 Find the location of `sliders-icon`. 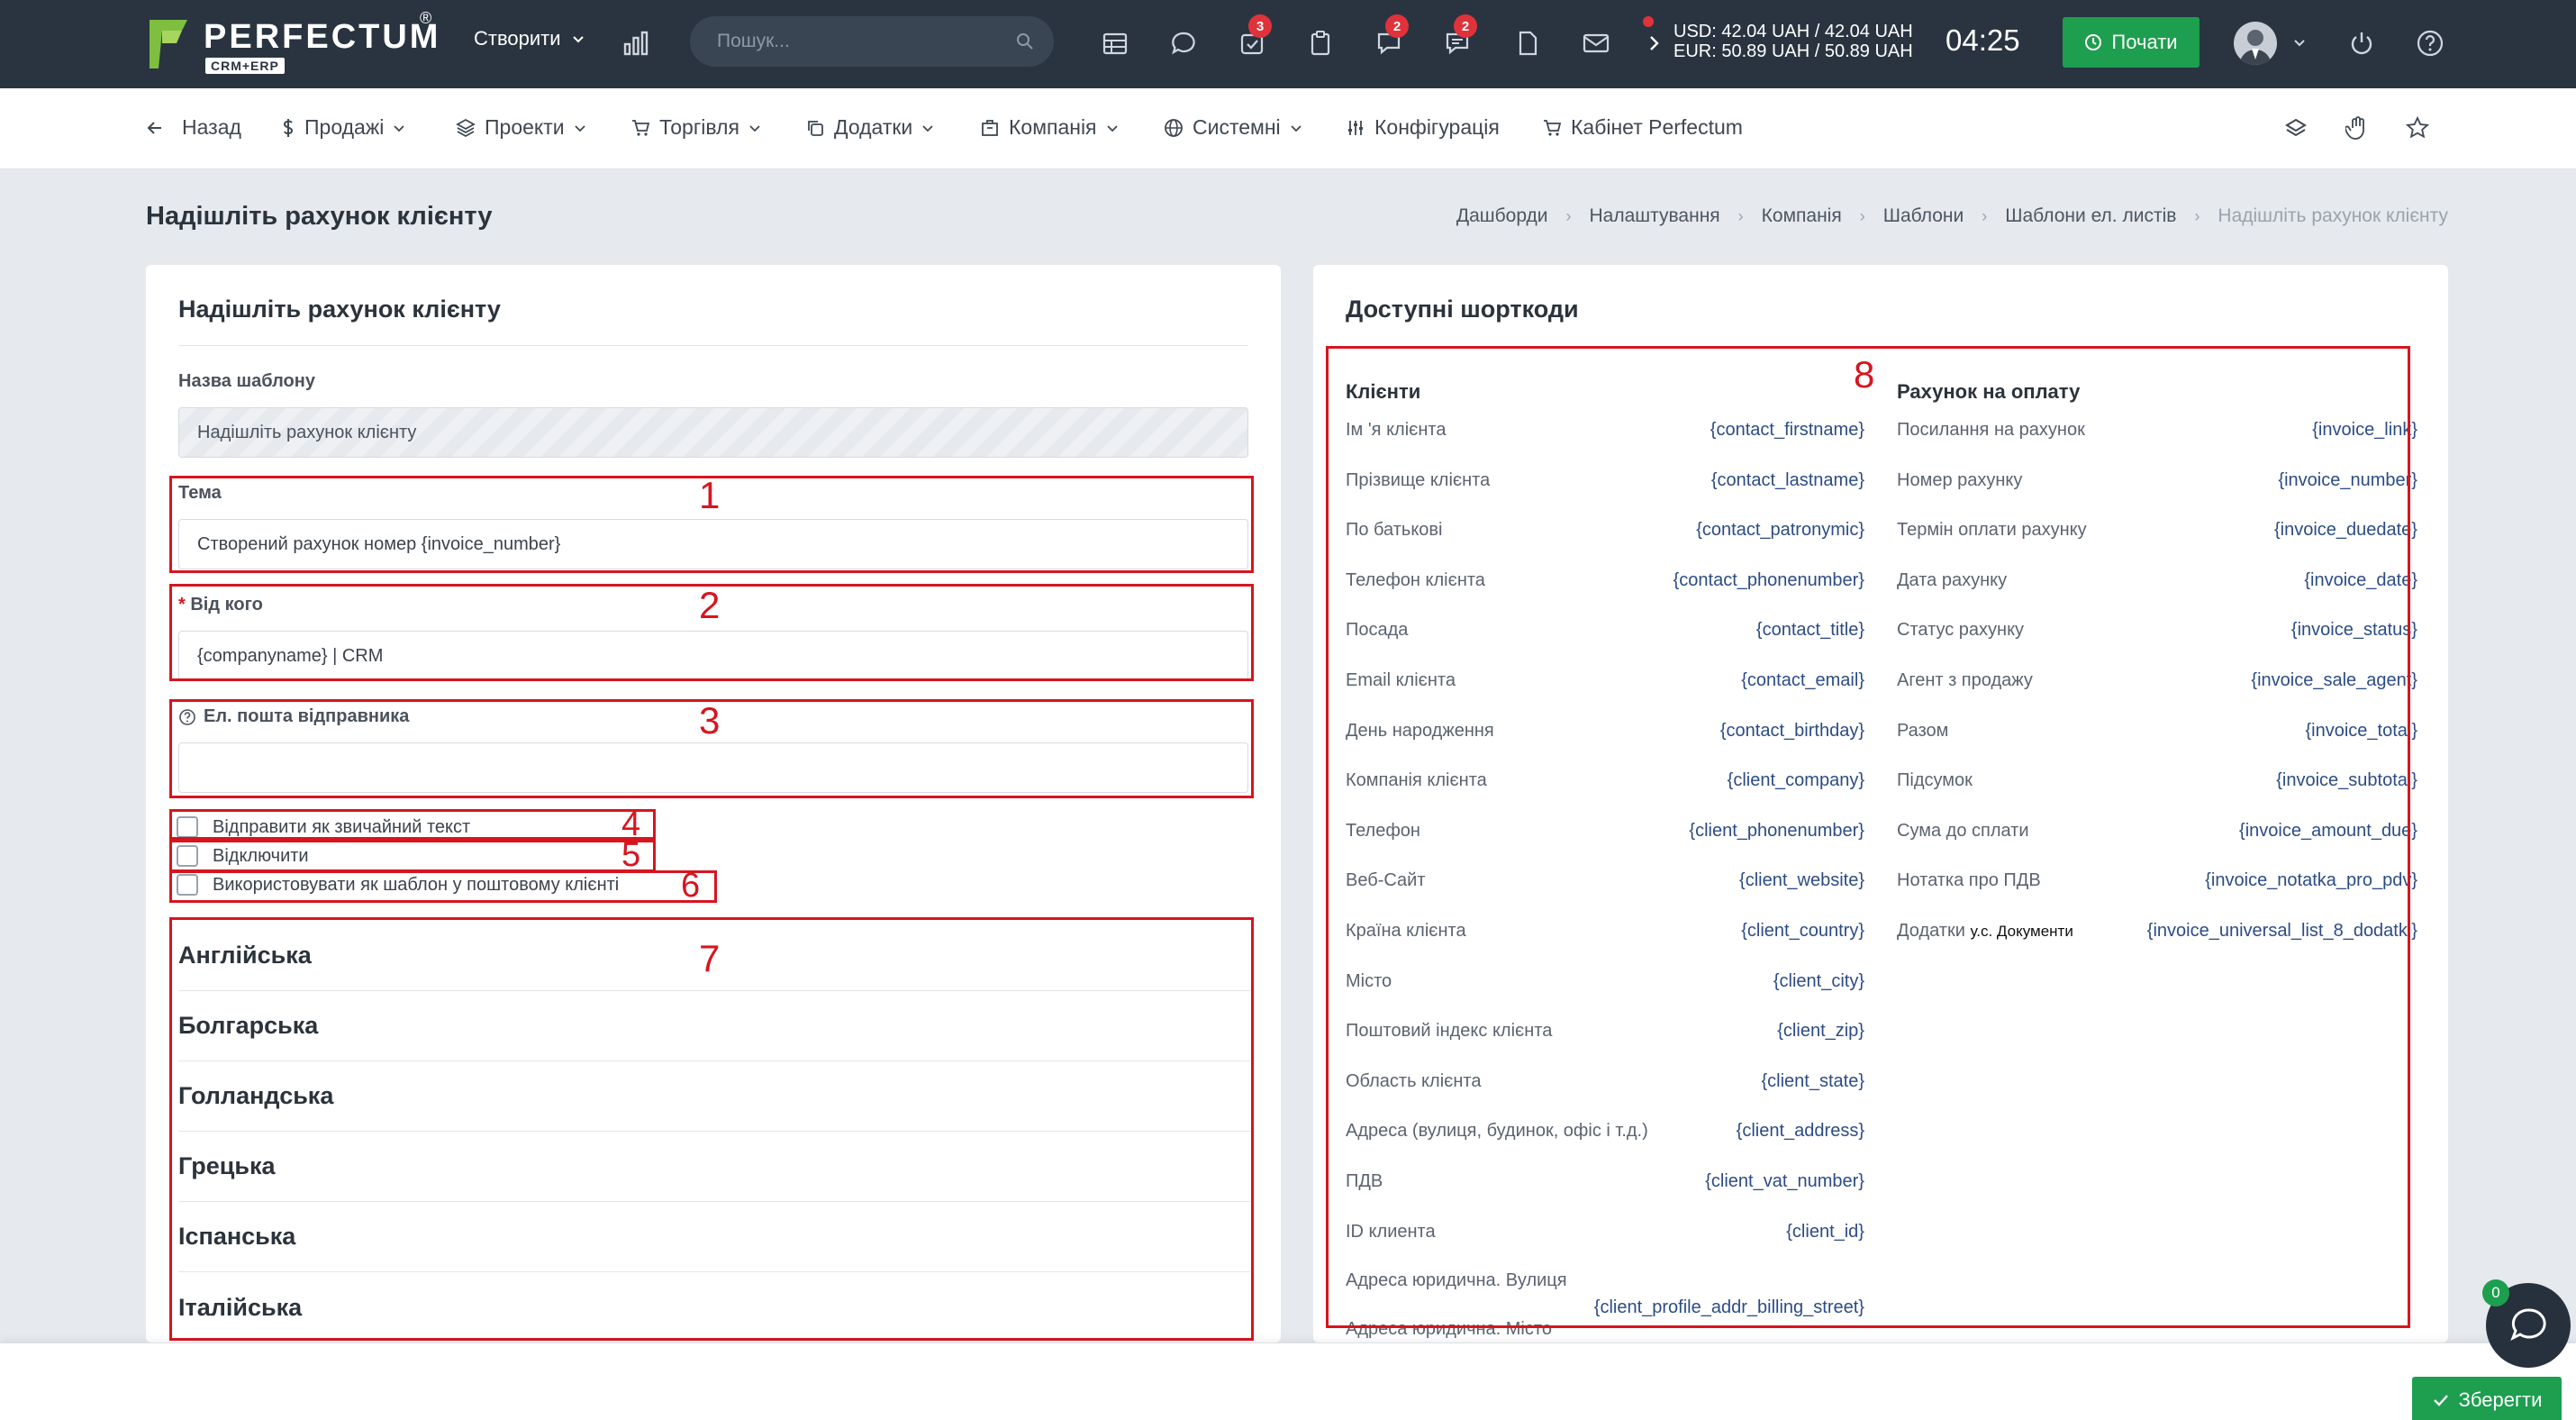

sliders-icon is located at coordinates (1355, 128).